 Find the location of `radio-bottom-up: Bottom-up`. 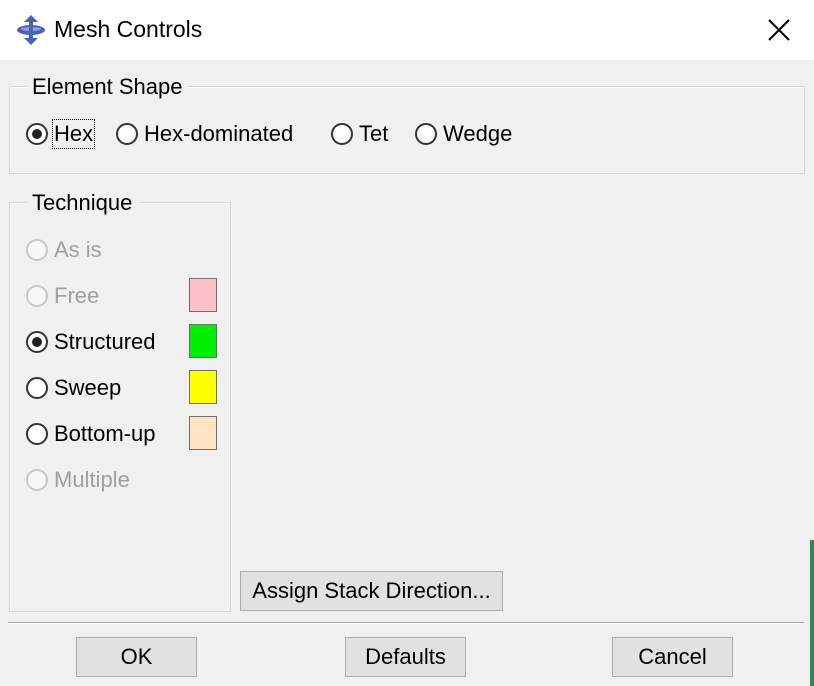

radio-bottom-up: Bottom-up is located at coordinates (91, 434).